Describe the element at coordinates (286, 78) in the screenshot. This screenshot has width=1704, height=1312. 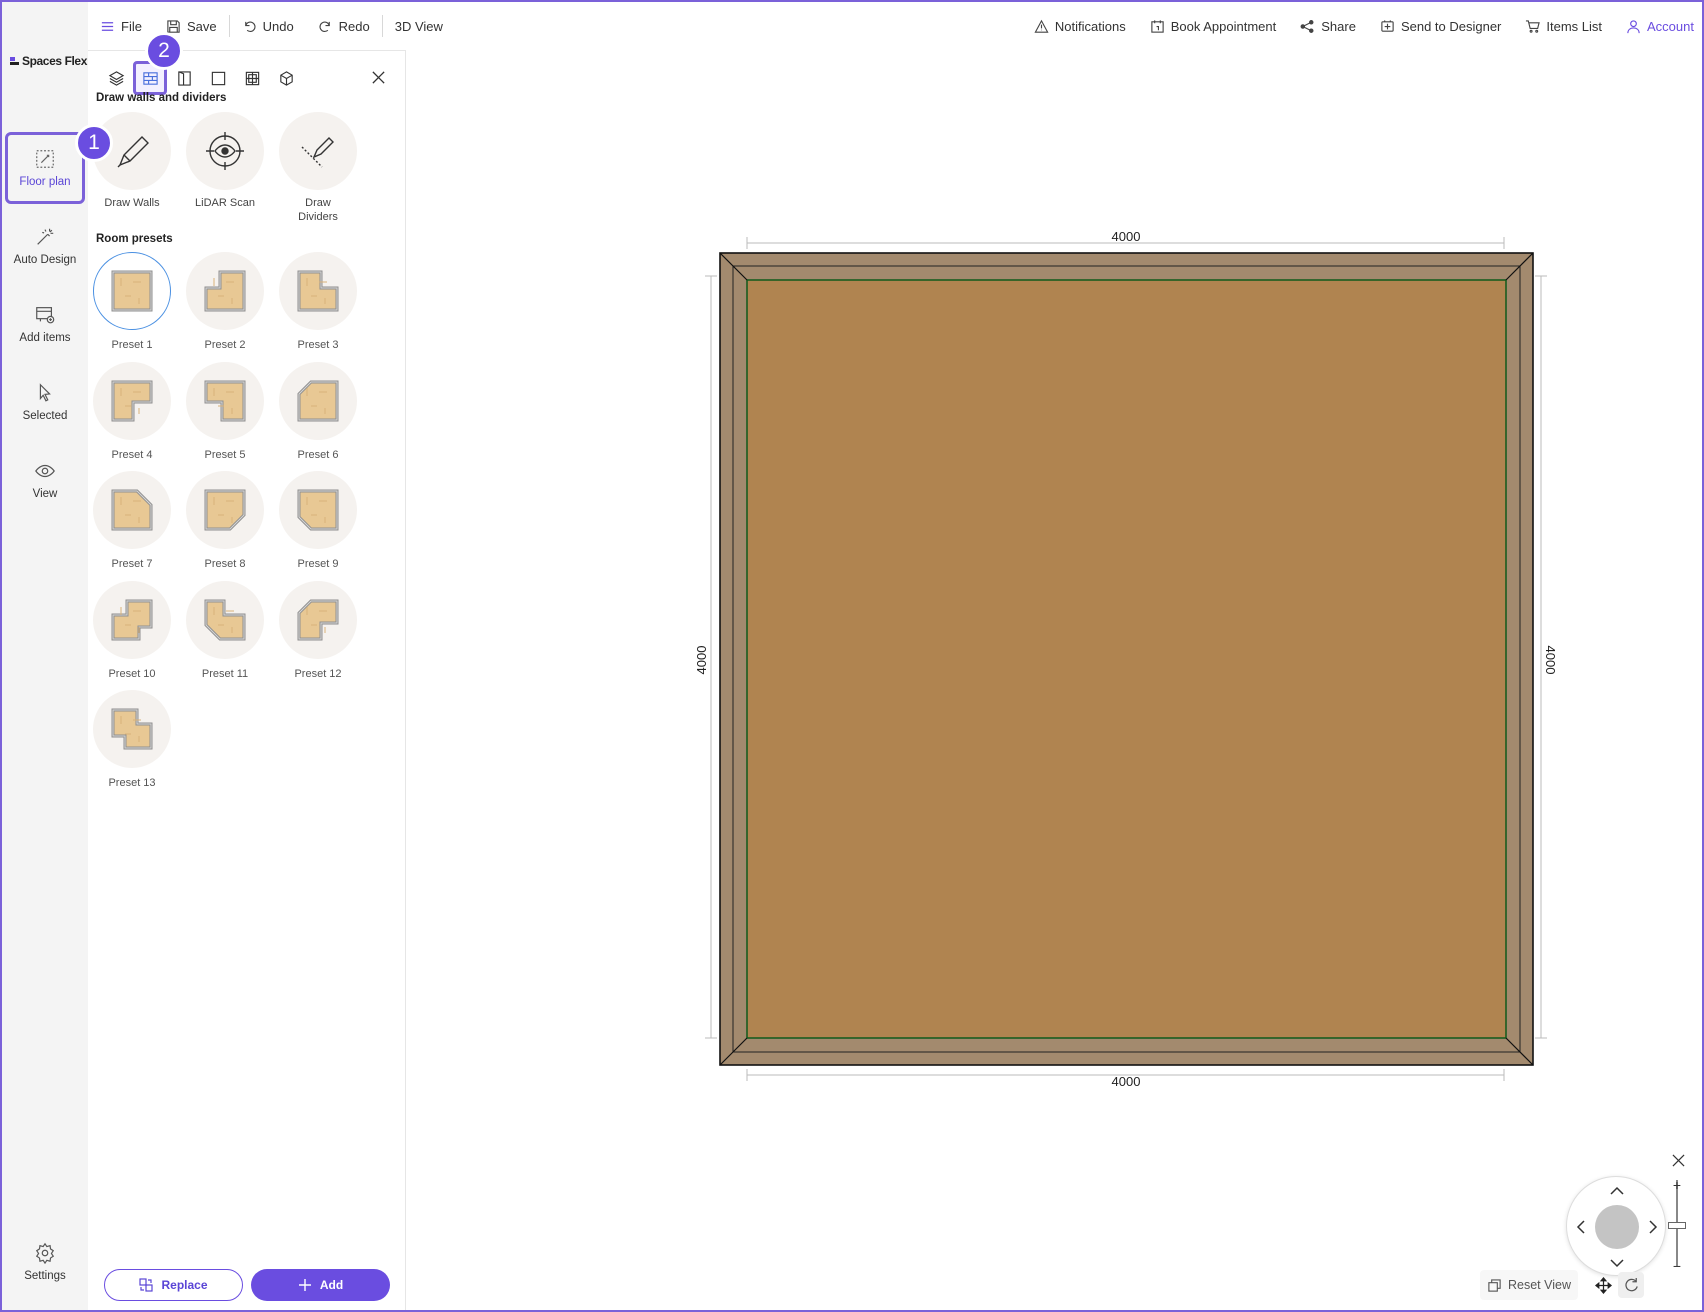
I see `tab-3d-objects` at that location.